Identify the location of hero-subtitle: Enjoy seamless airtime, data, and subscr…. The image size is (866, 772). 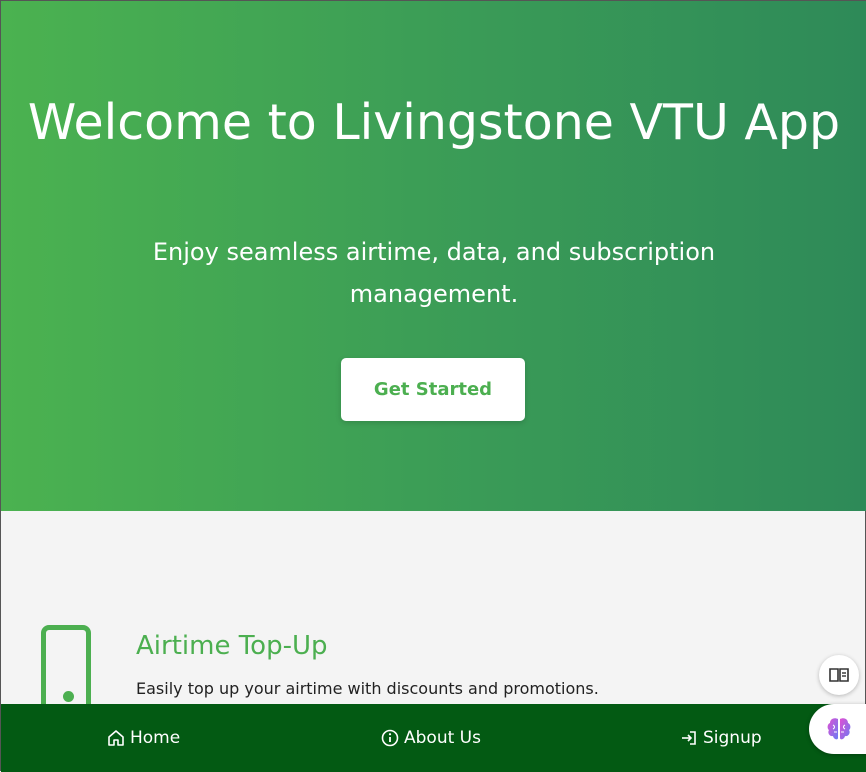
(434, 273).